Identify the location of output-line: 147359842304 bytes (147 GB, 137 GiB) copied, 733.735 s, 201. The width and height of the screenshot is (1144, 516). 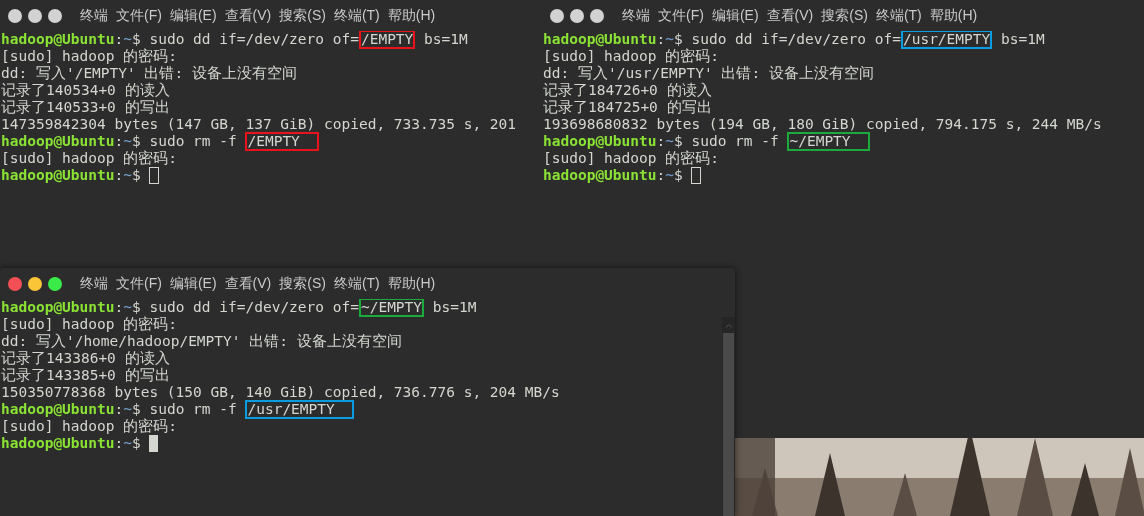
(259, 124).